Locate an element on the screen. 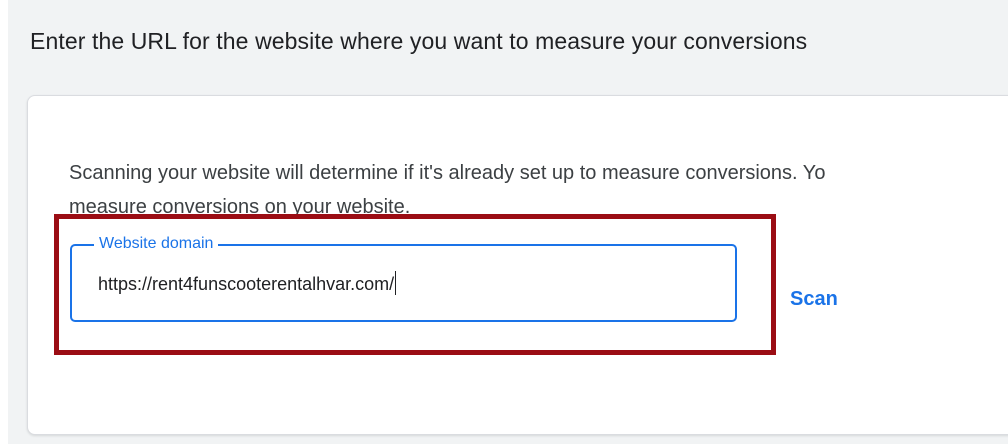 This screenshot has width=1008, height=444. text-cursor is located at coordinates (396, 283).